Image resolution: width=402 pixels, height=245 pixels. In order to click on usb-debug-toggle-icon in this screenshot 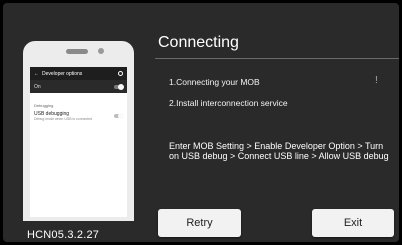, I will do `click(119, 116)`.